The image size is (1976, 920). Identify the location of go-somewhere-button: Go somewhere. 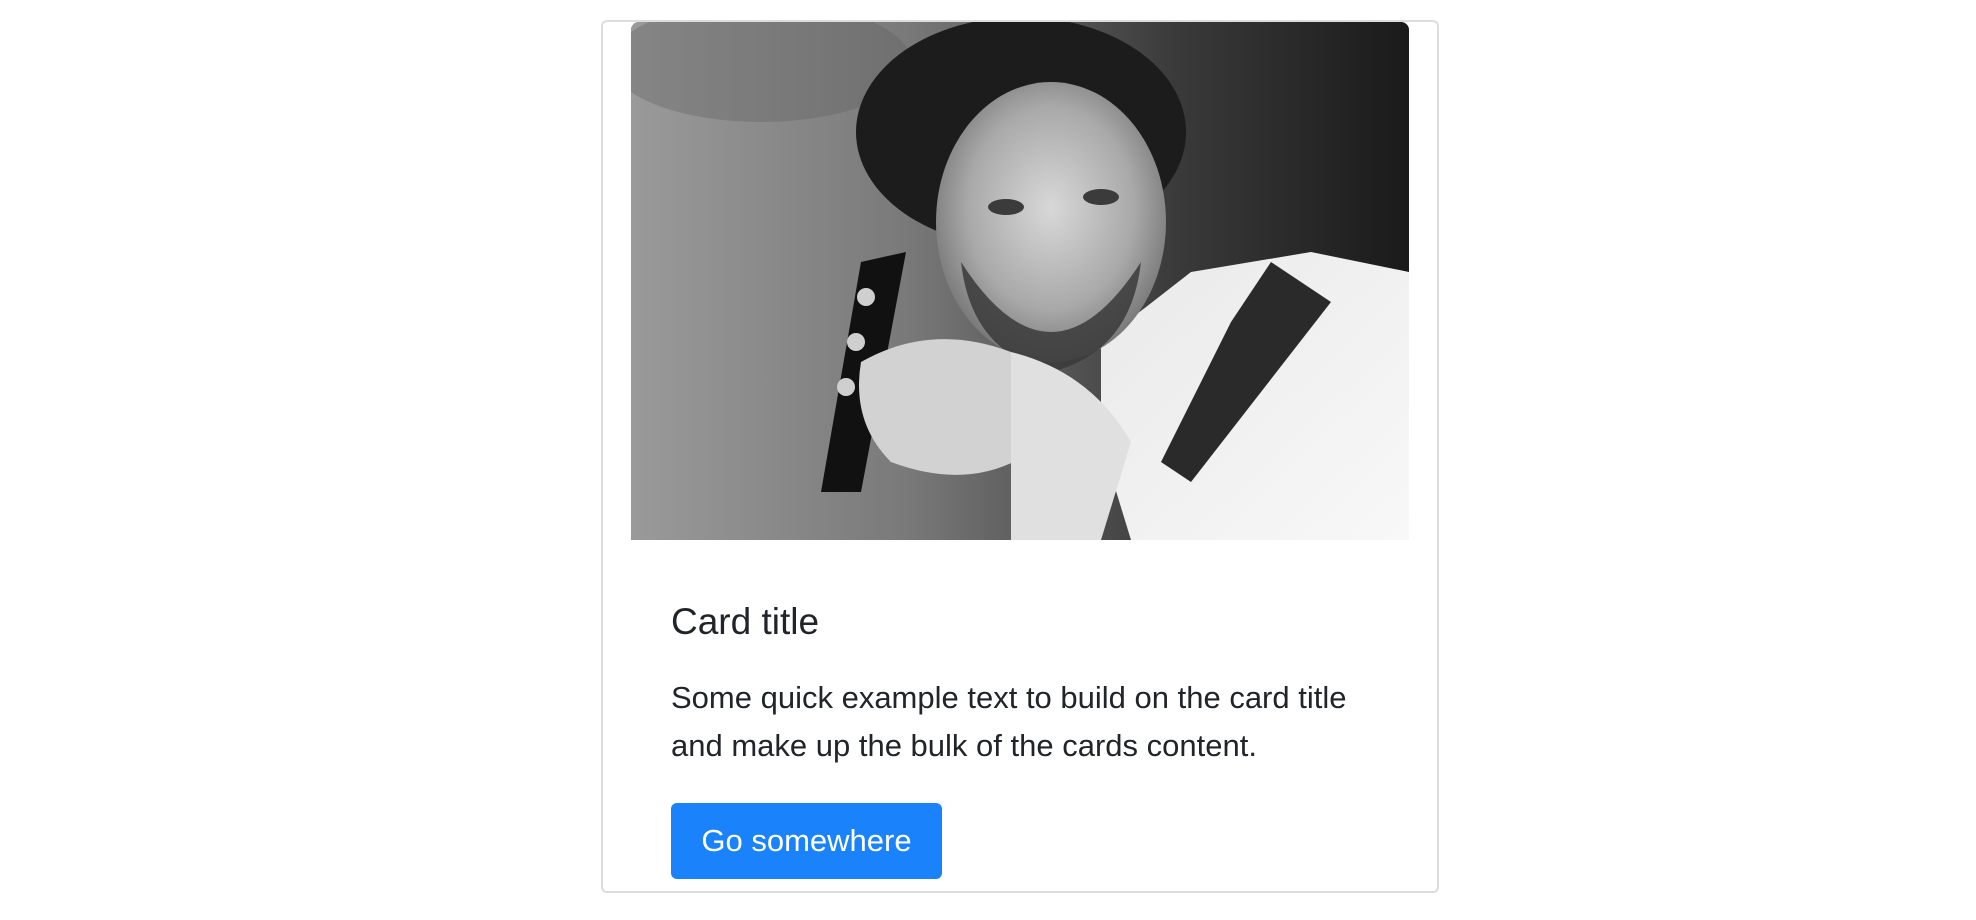
(806, 841).